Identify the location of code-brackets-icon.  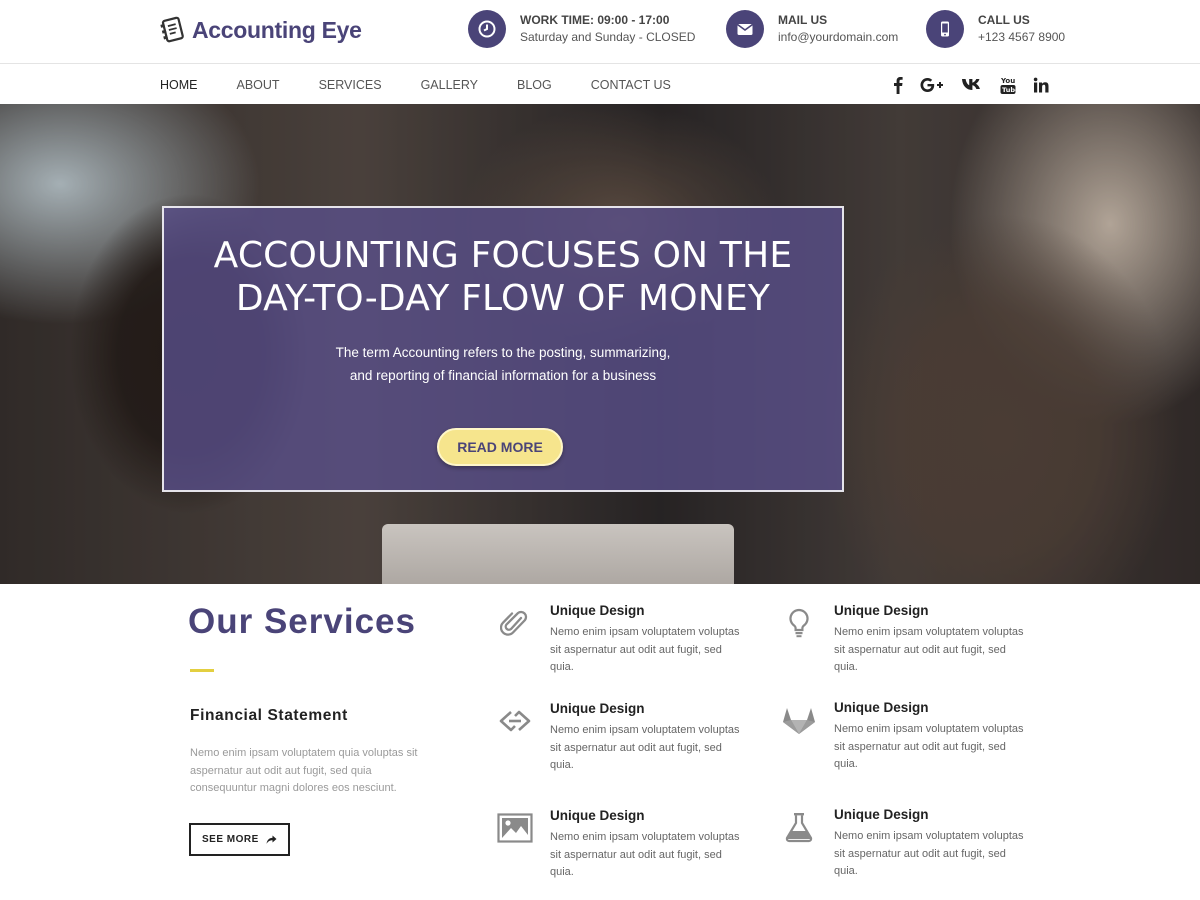
(515, 721).